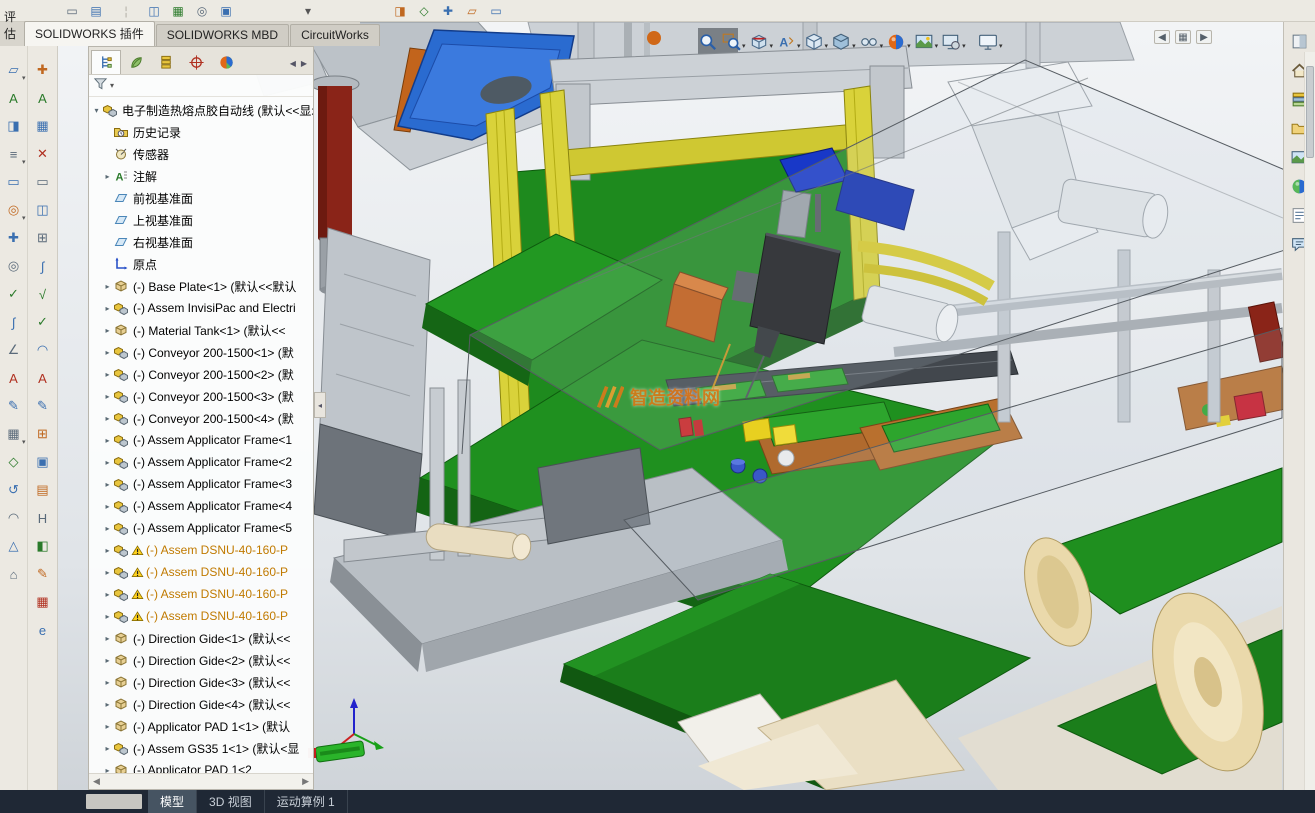 This screenshot has width=1315, height=813. Describe the element at coordinates (43, 70) in the screenshot. I see `tool-assembly-features-icon: ✚` at that location.